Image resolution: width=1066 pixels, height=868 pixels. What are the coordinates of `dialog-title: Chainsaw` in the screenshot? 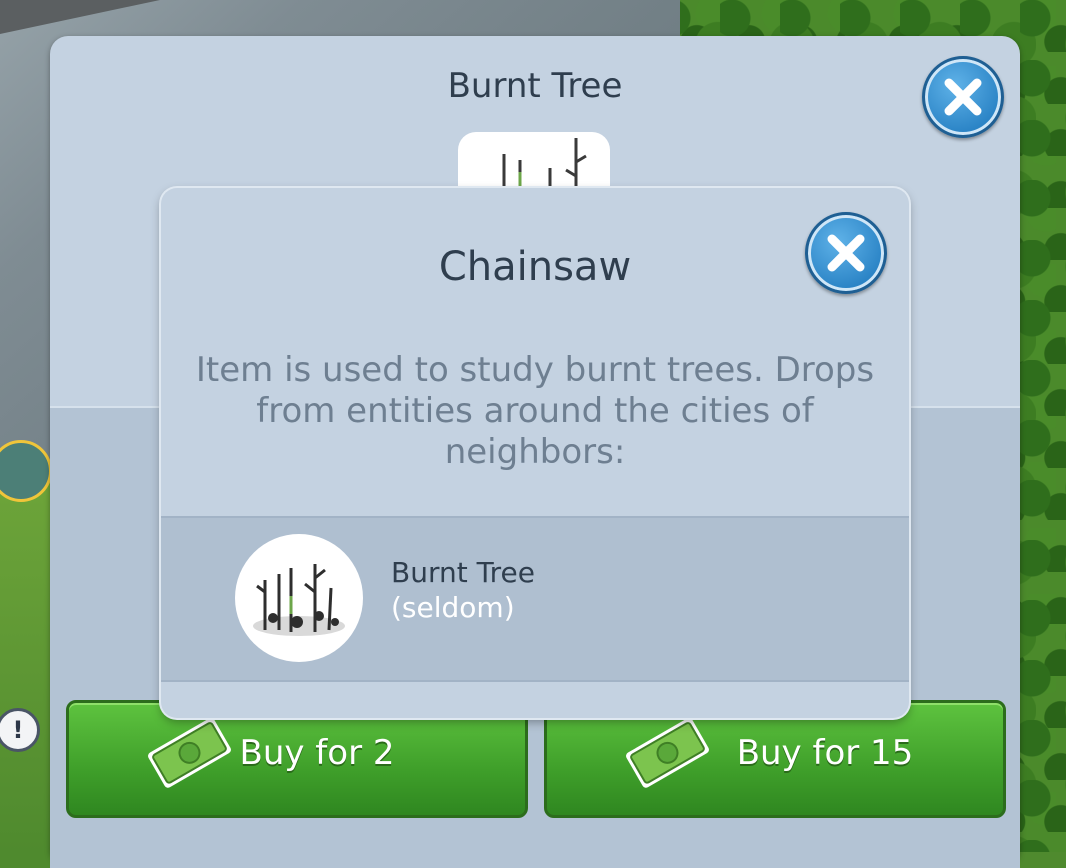 It's located at (535, 267).